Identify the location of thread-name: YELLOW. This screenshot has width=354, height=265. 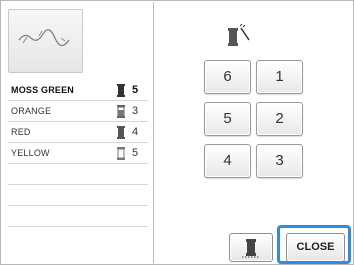
(30, 153).